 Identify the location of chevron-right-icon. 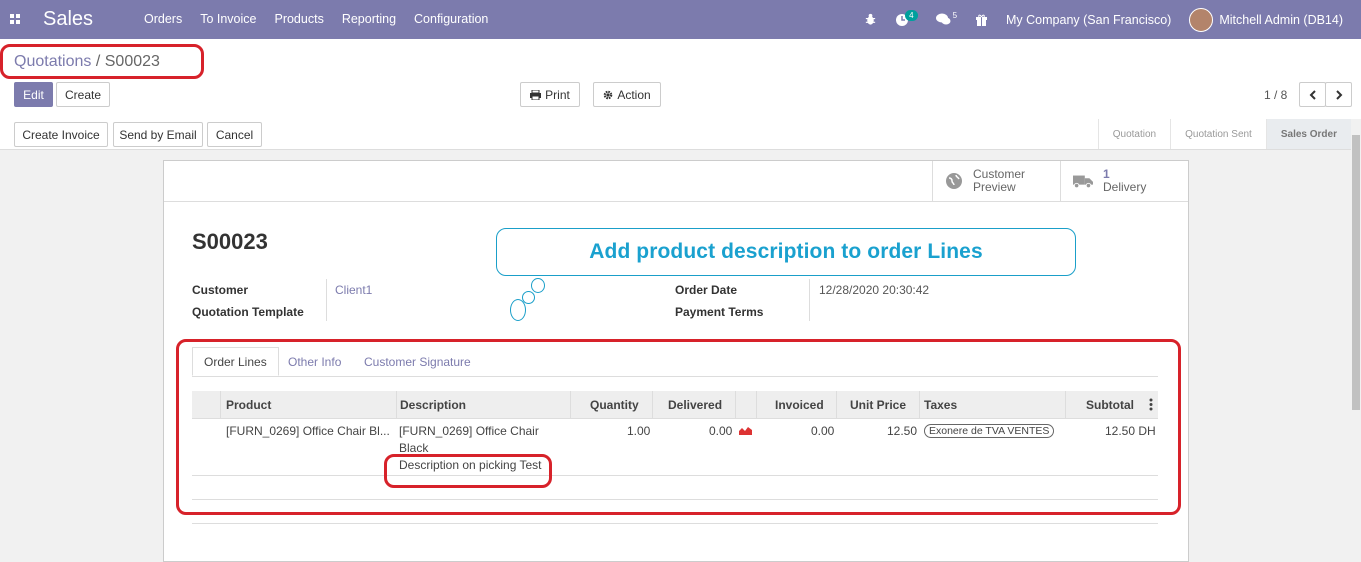
(1338, 94).